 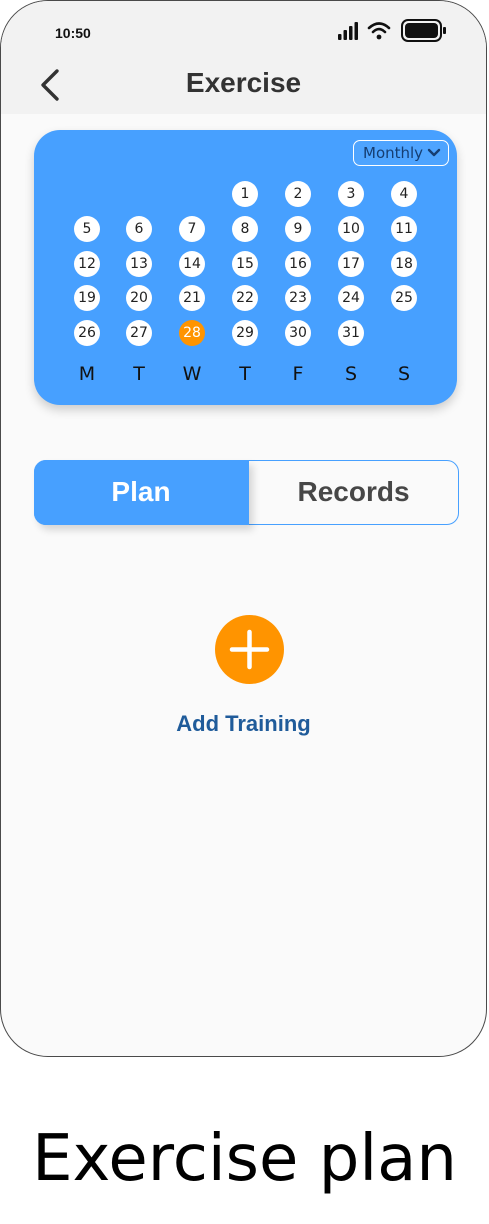 What do you see at coordinates (87, 264) in the screenshot?
I see `calendar-day: 12` at bounding box center [87, 264].